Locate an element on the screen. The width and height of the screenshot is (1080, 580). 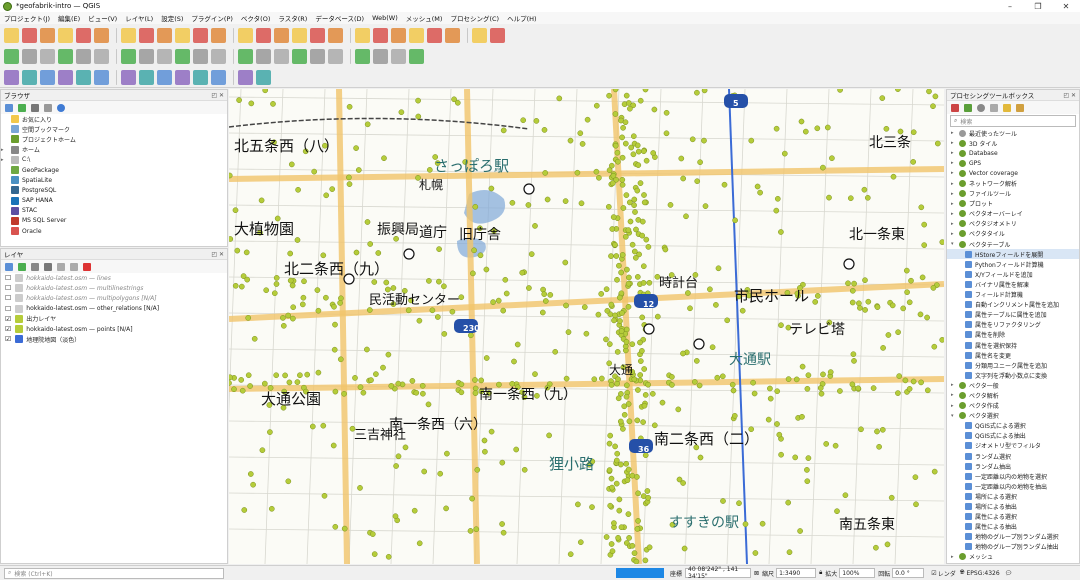
toolbox-algorithm: HStoreフィールドを展開 is located at coordinates (1013, 254).